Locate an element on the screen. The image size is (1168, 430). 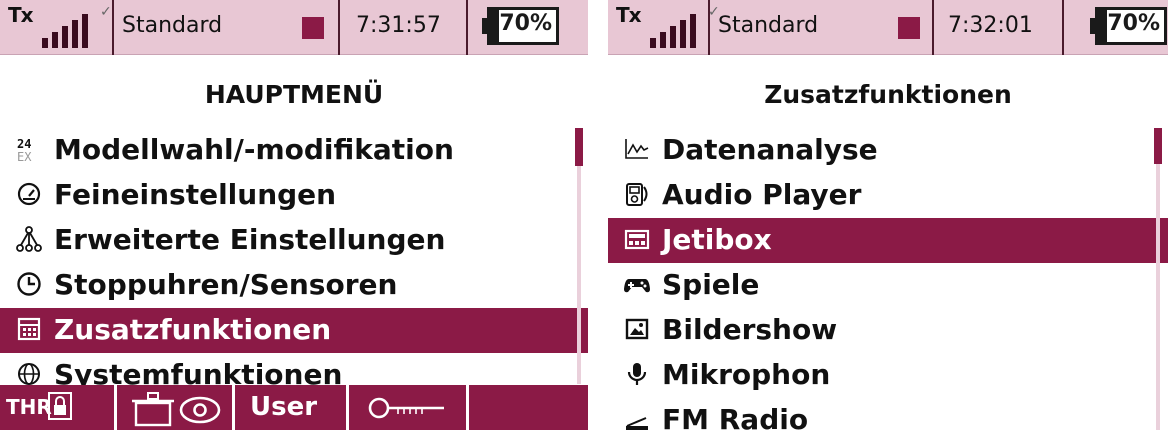
menu-item-label: Datenanalyse is located at coordinates (770, 149).